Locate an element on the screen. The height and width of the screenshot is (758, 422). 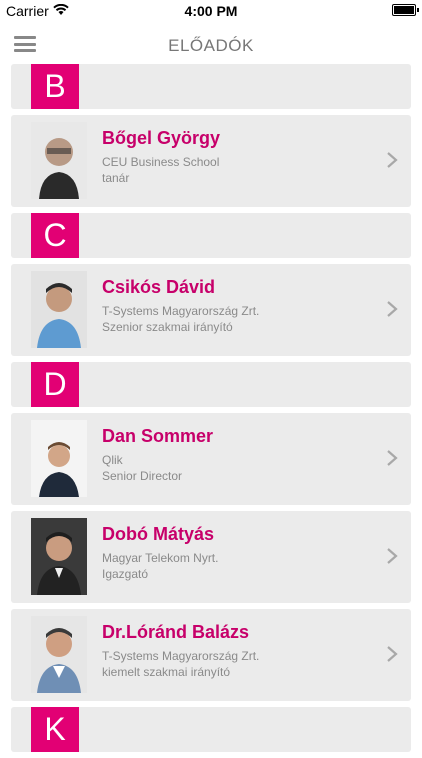
section-header-d: D is located at coordinates (211, 384).